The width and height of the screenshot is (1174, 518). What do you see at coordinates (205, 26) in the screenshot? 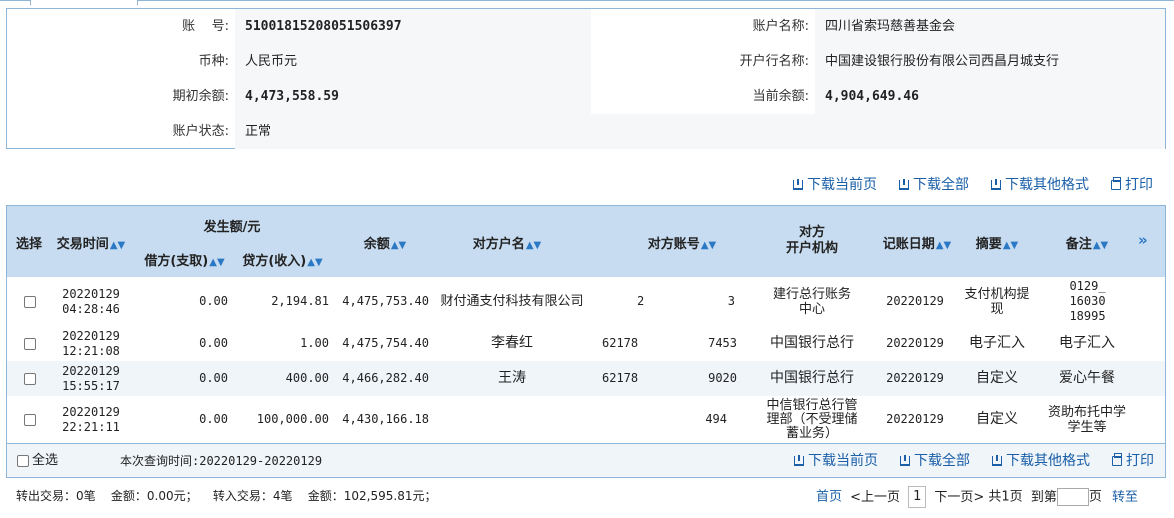
I see `account-no-label: 账 号:` at bounding box center [205, 26].